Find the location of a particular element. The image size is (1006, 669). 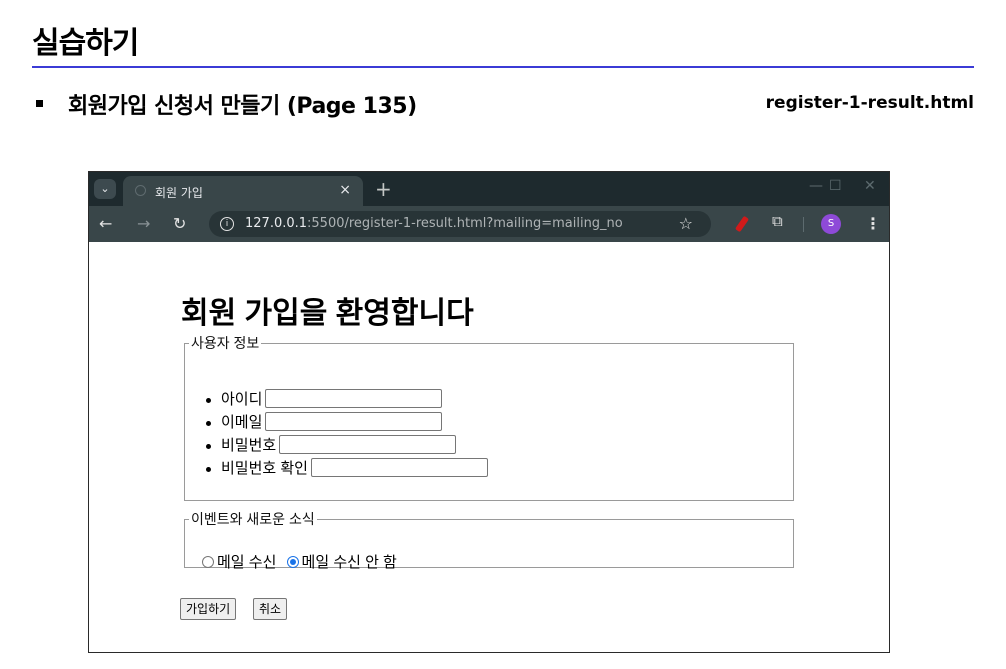

extensions-puzzle-icon: ⧉ is located at coordinates (777, 221).